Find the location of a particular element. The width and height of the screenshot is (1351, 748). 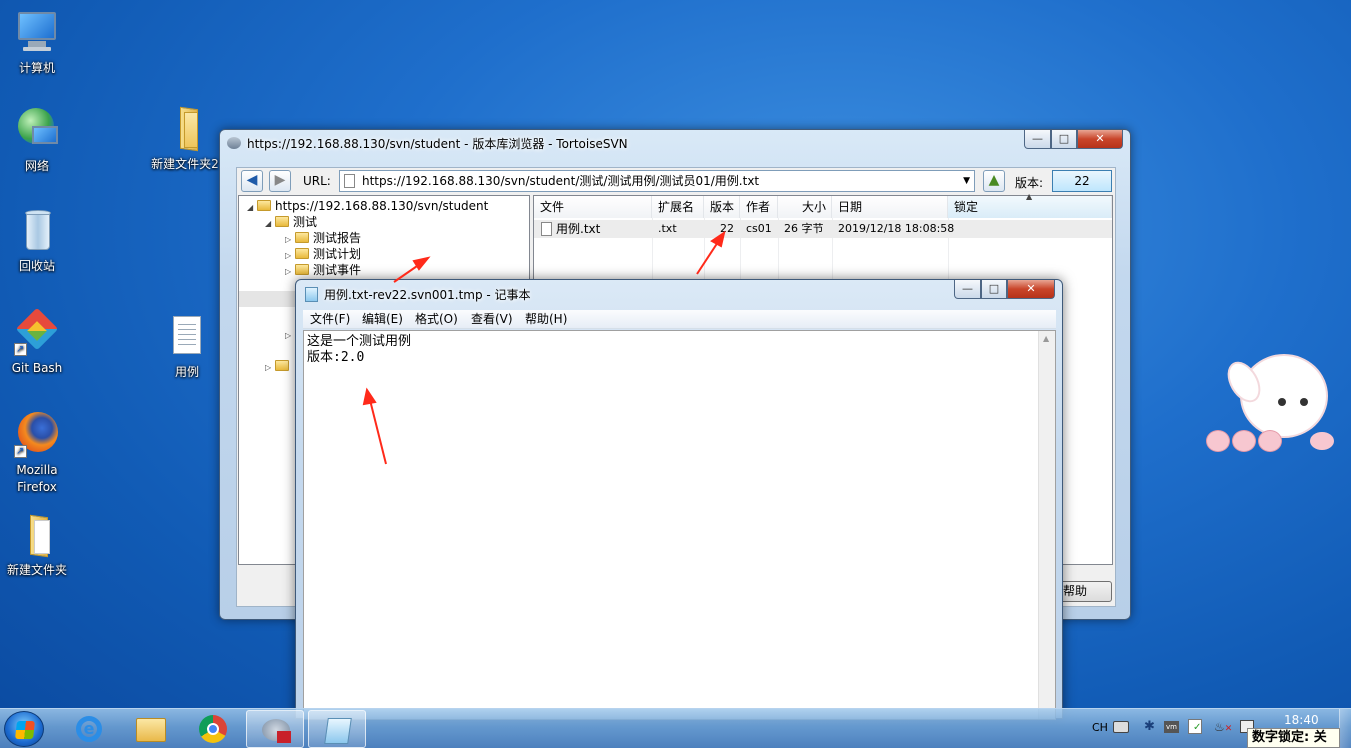

windows-logo-icon is located at coordinates (25, 730).